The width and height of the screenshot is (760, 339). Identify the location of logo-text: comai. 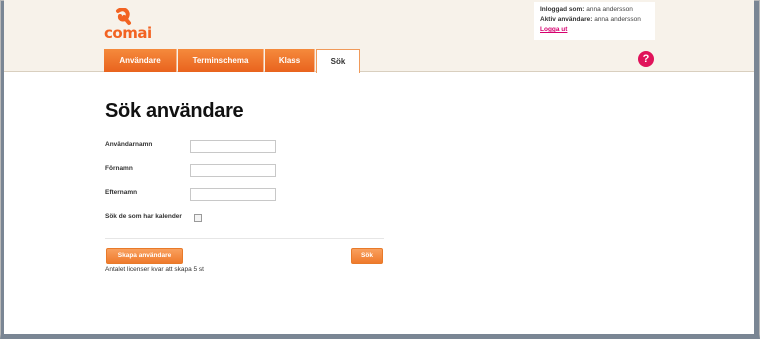
(128, 33).